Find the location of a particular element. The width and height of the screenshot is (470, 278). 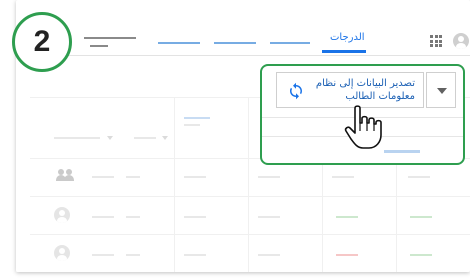

tab-grades-indicator is located at coordinates (344, 51).